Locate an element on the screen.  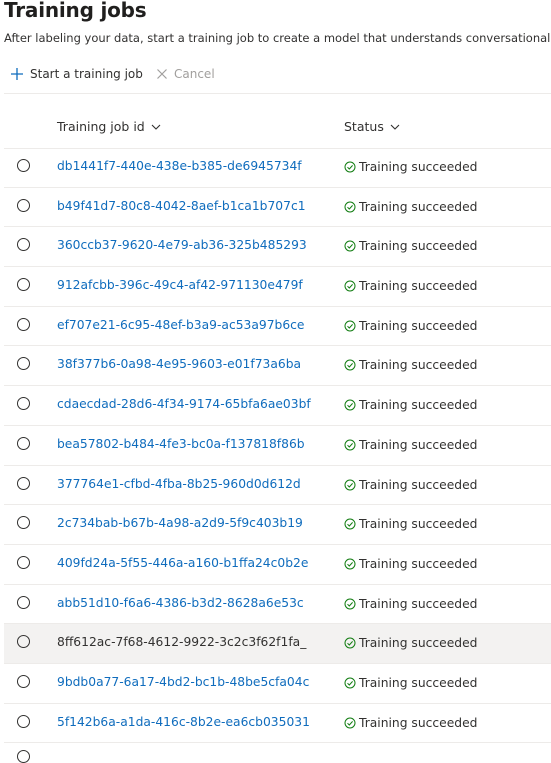
plus-icon is located at coordinates (17, 74).